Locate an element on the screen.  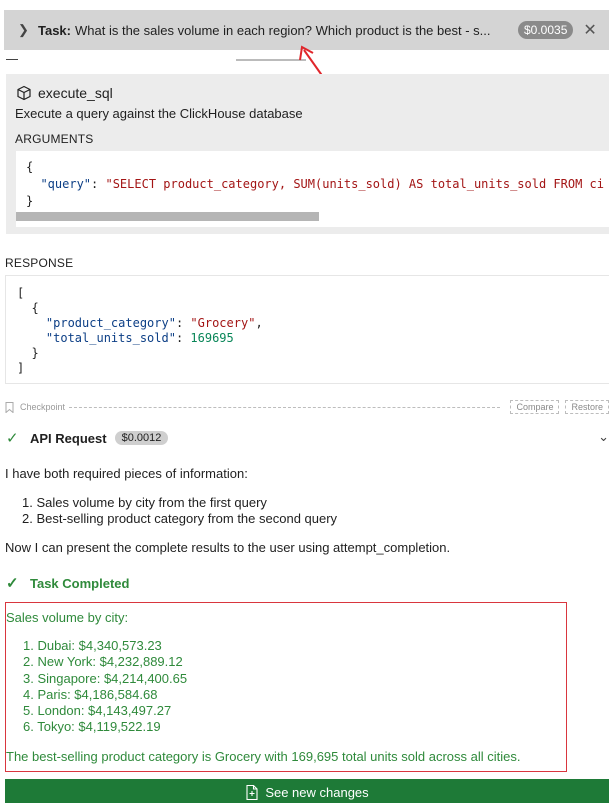
result-heading: Sales volume by city: is located at coordinates (67, 617).